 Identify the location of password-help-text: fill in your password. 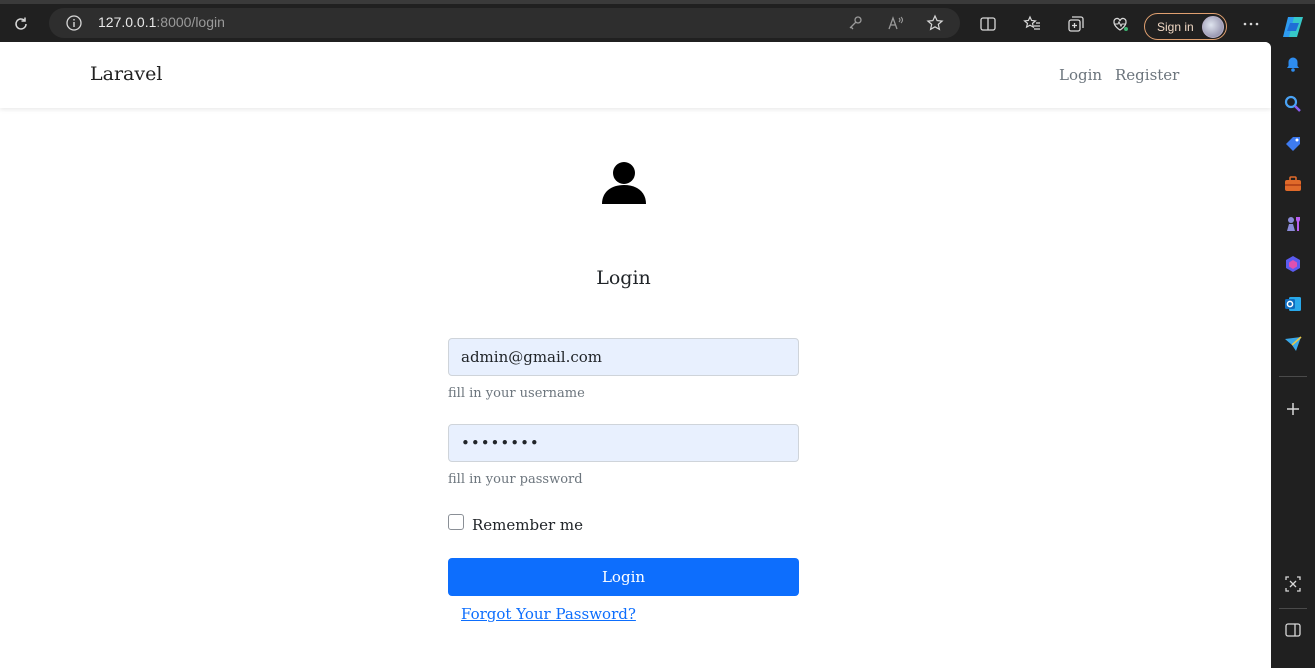
(515, 479).